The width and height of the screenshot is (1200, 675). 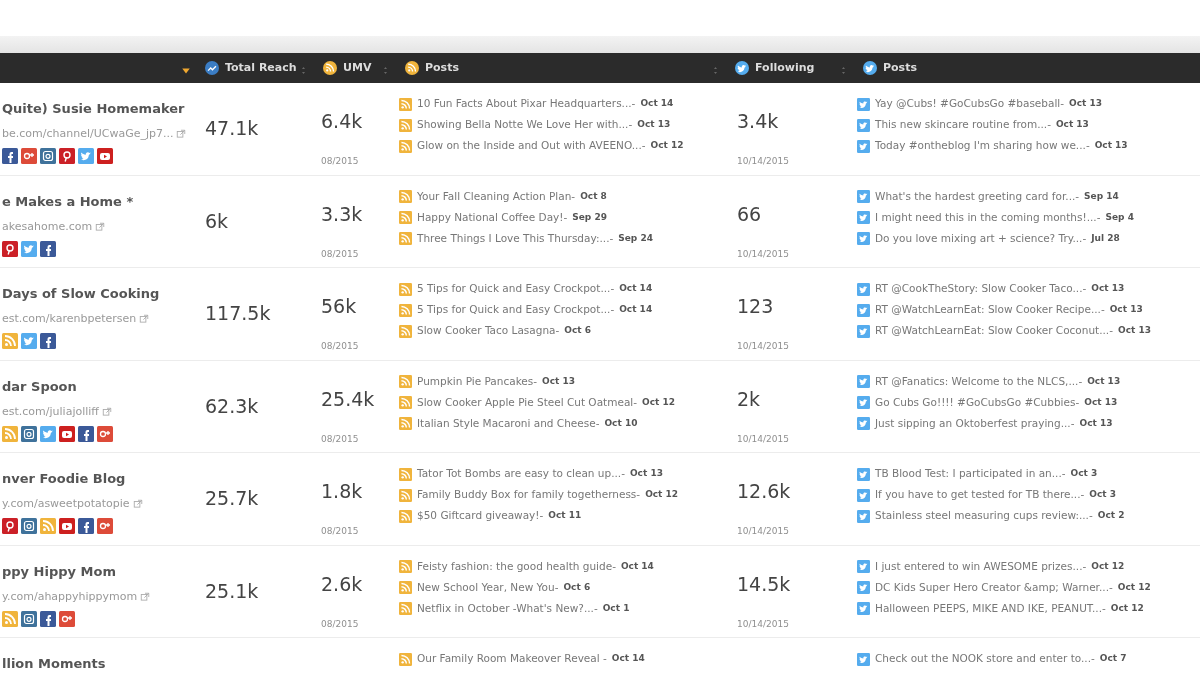 I want to click on blog-link: y.com/ahappyhippymom, so click(x=76, y=596).